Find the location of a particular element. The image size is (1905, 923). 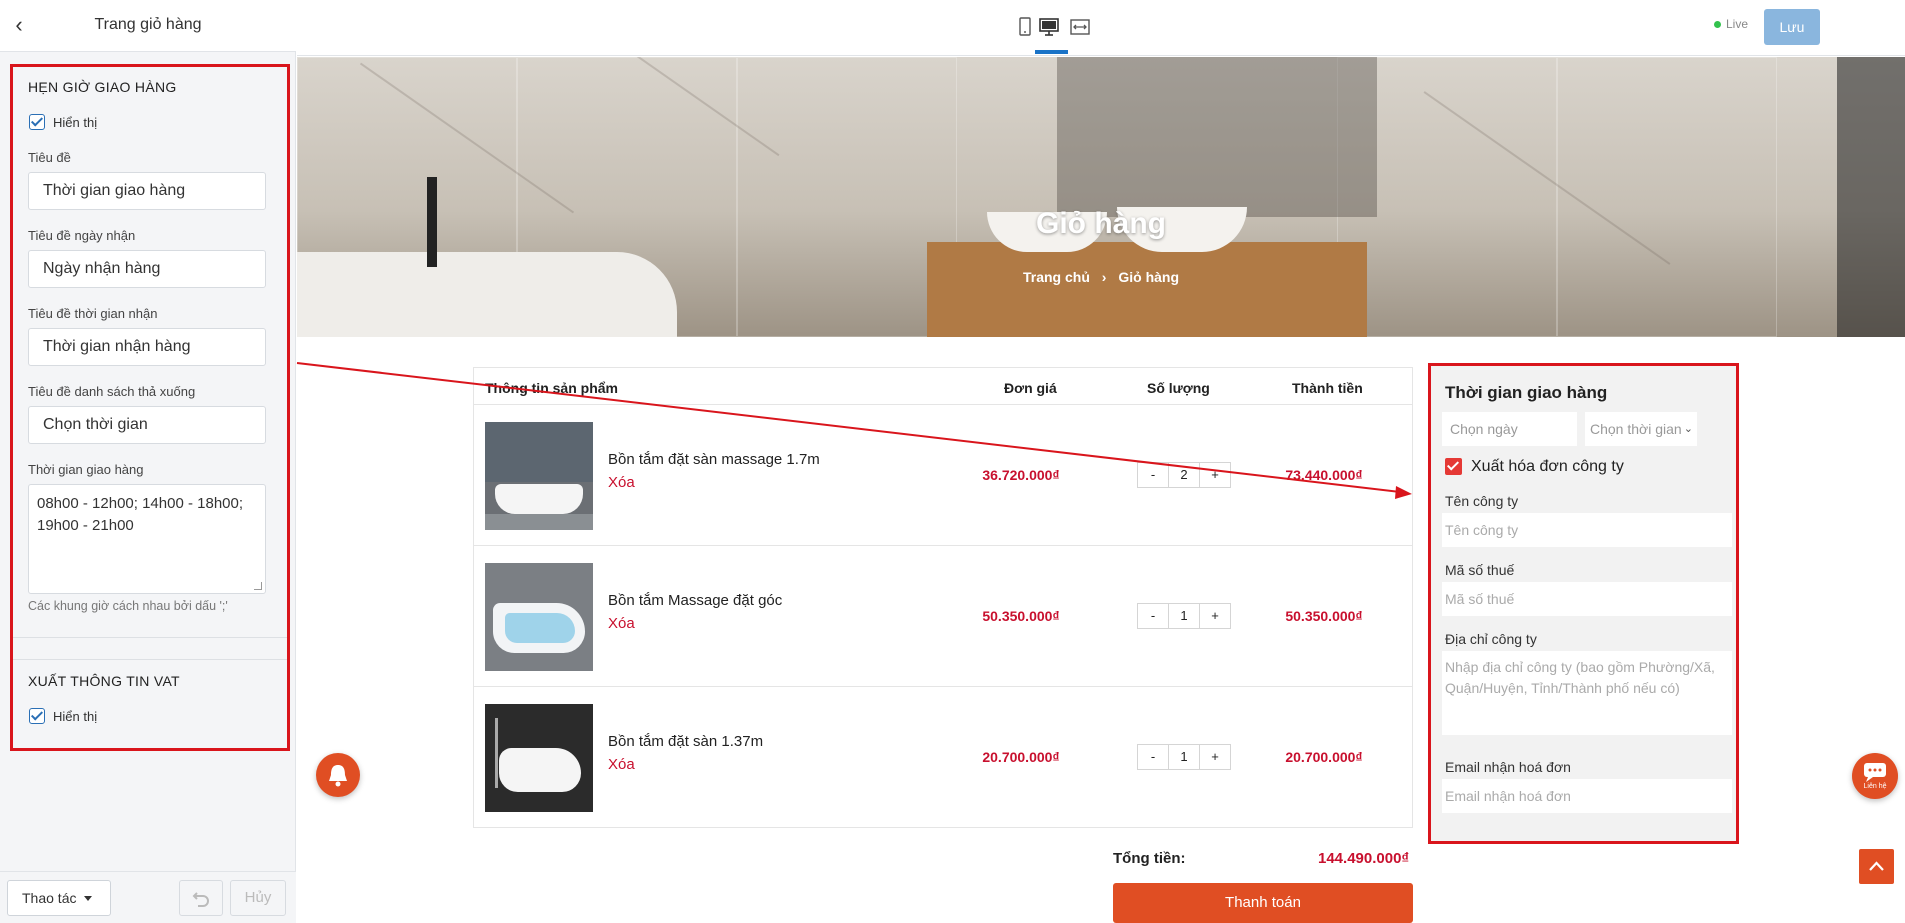

vat-show-label: Hiển thị is located at coordinates (75, 716).